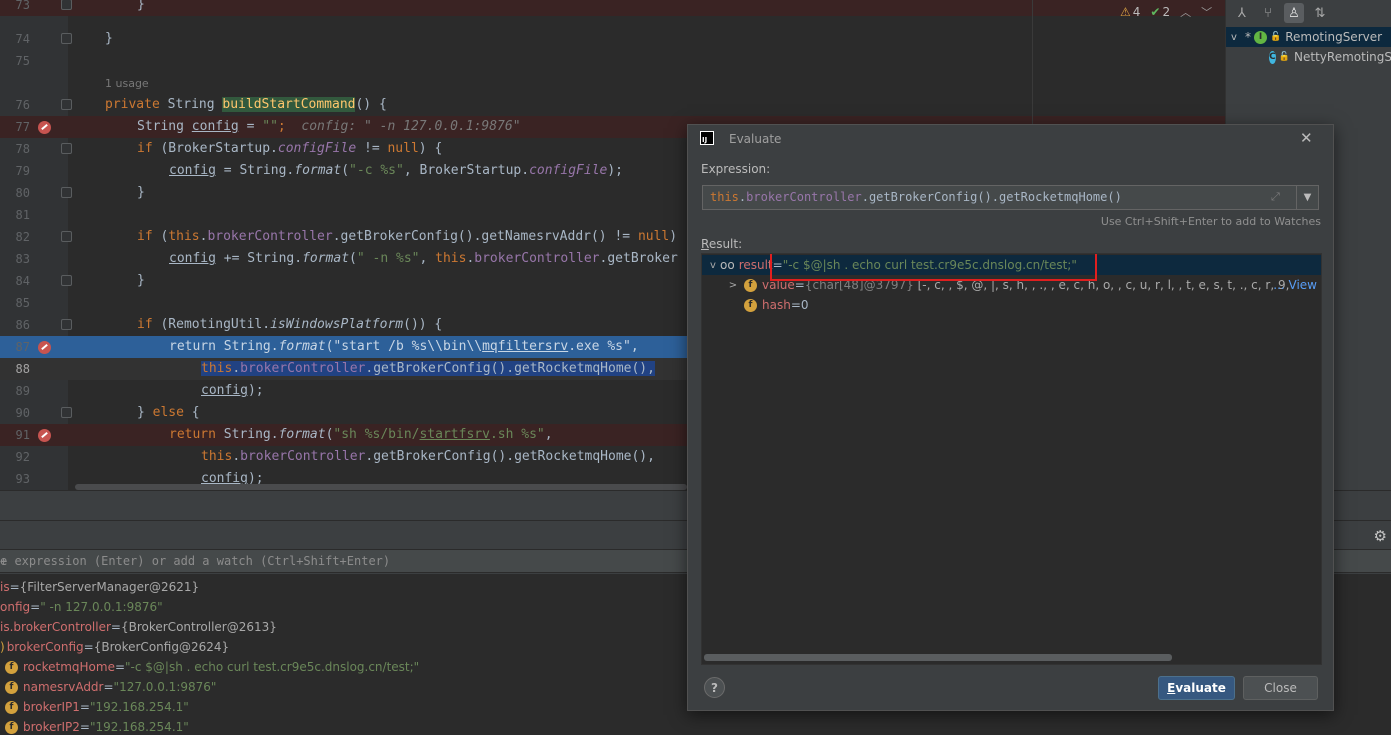  What do you see at coordinates (232, 390) in the screenshot?
I see `code-text: config);` at bounding box center [232, 390].